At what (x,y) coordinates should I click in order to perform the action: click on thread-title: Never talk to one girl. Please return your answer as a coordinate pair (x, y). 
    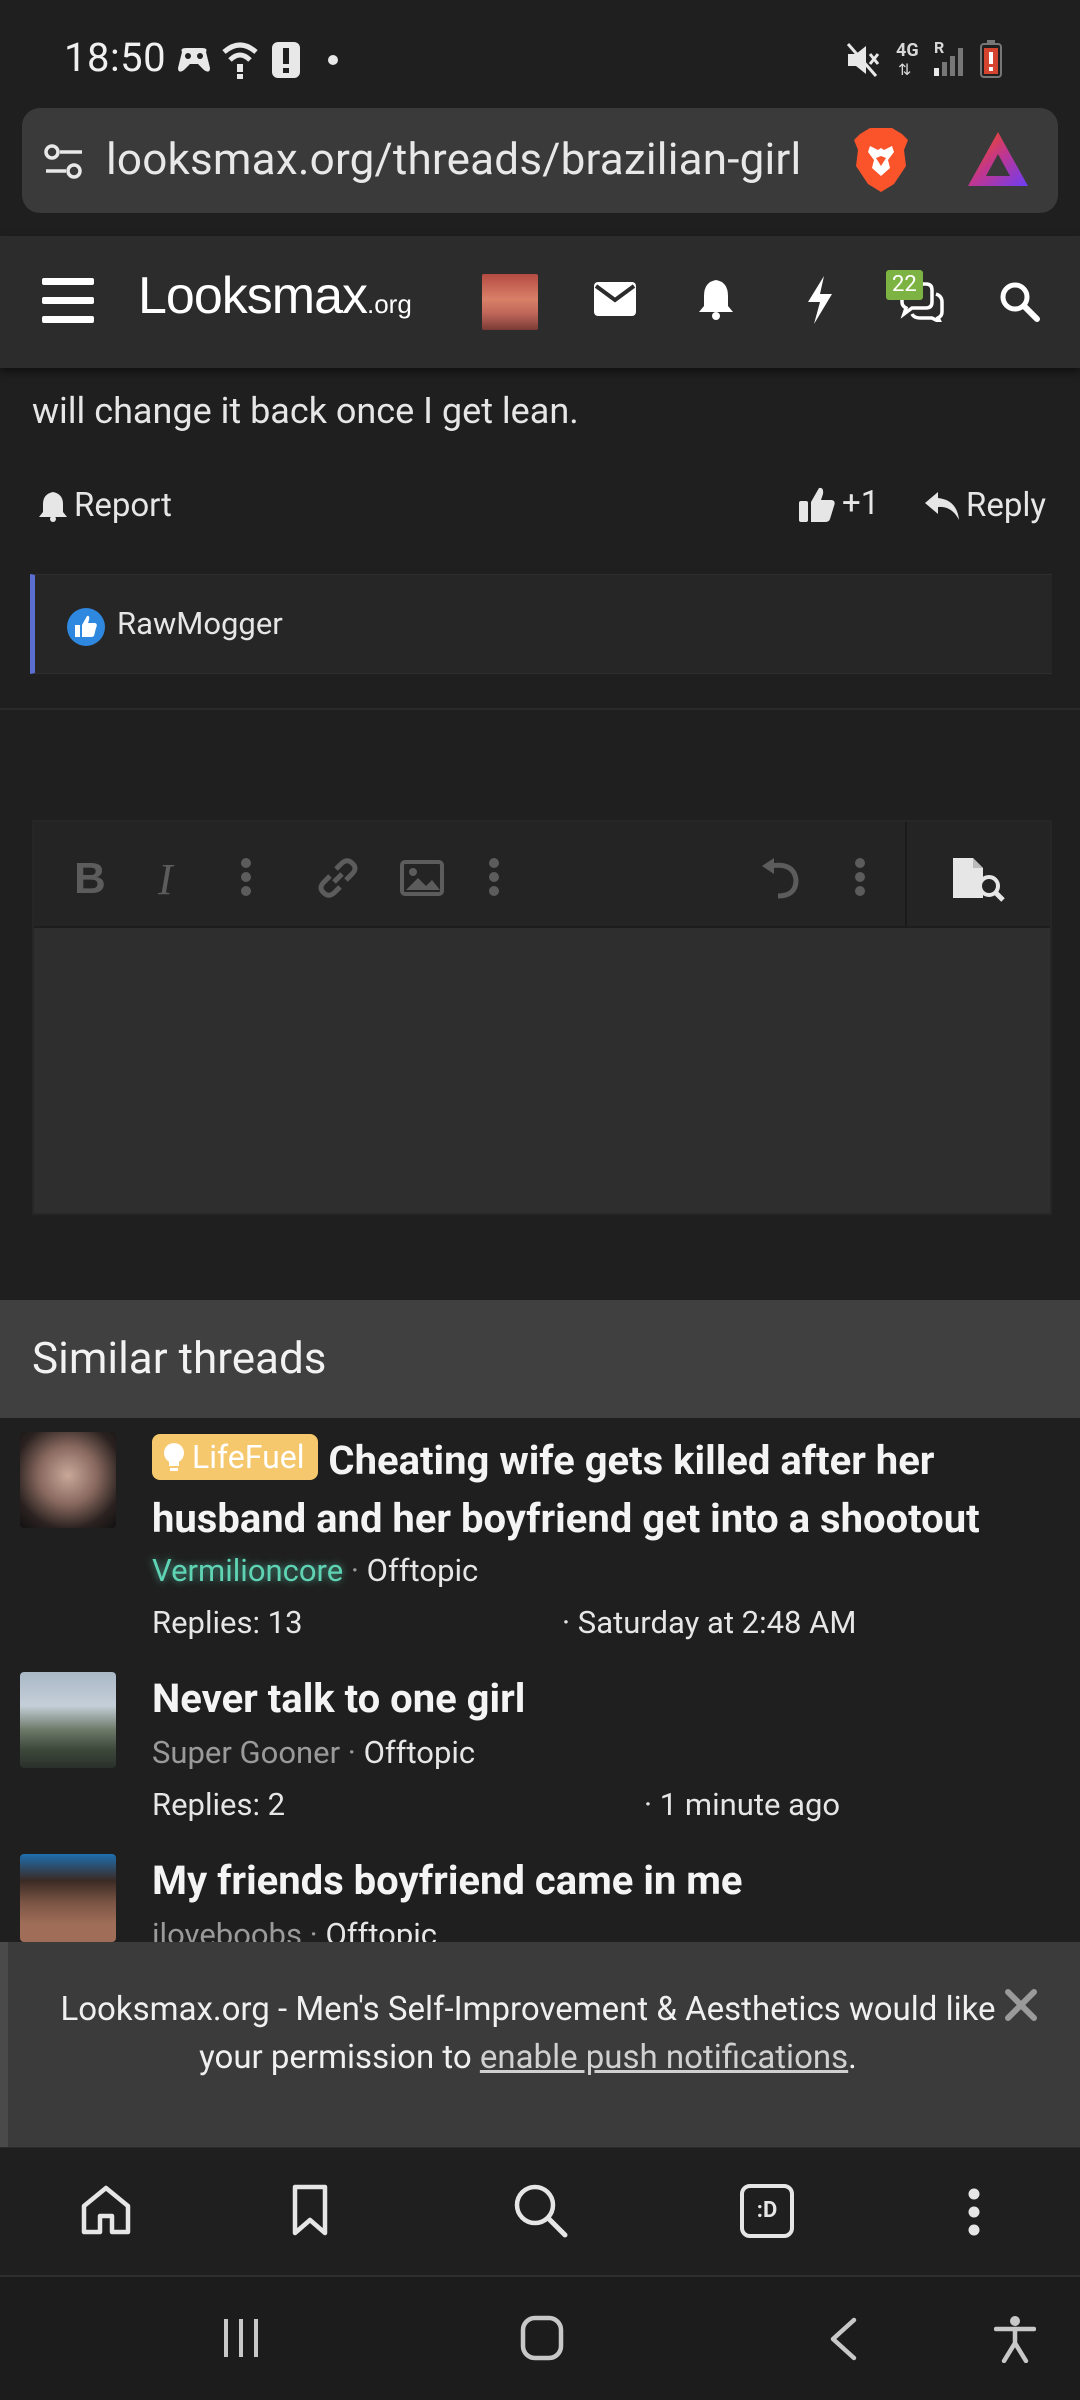
    Looking at the image, I should click on (602, 1699).